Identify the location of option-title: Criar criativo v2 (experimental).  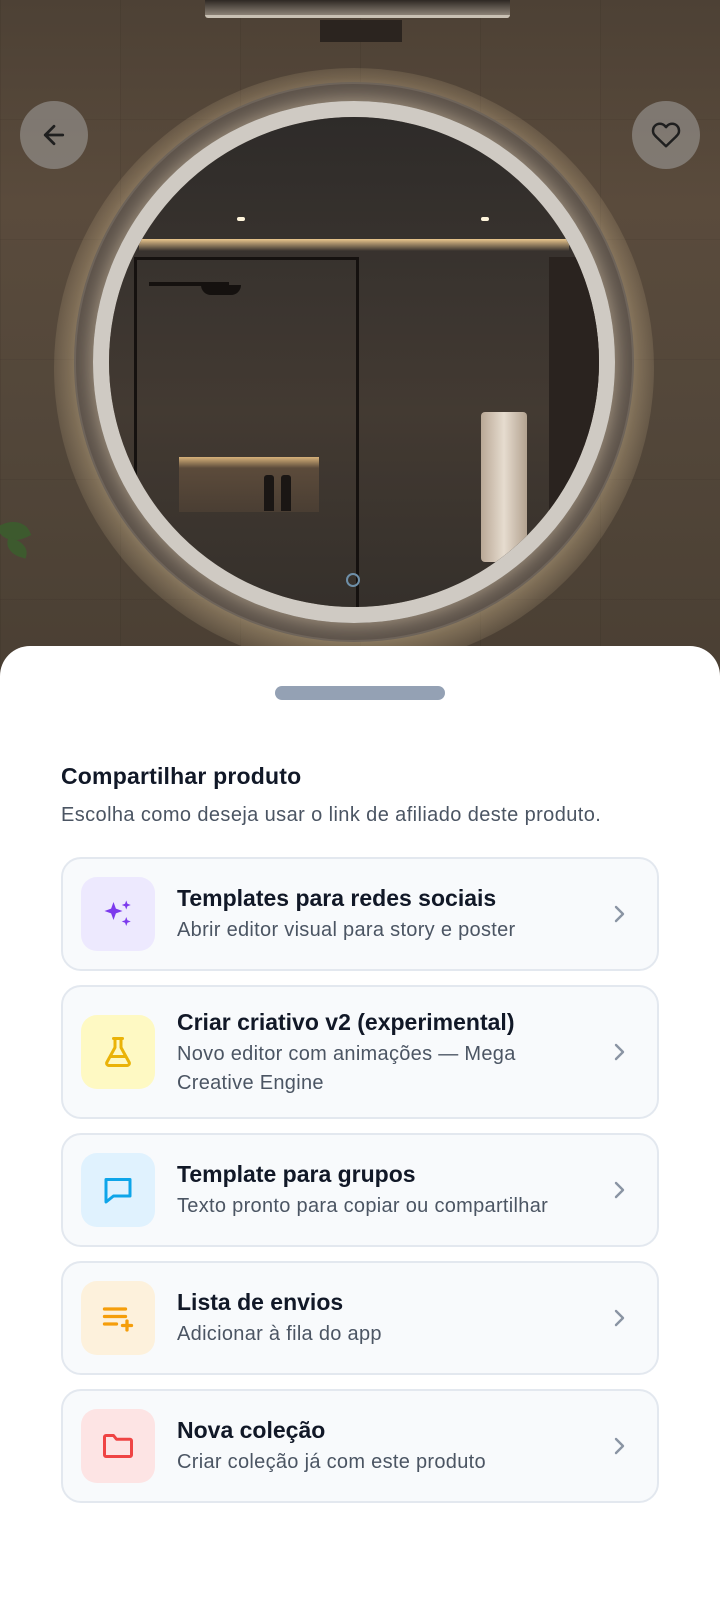
(346, 1021).